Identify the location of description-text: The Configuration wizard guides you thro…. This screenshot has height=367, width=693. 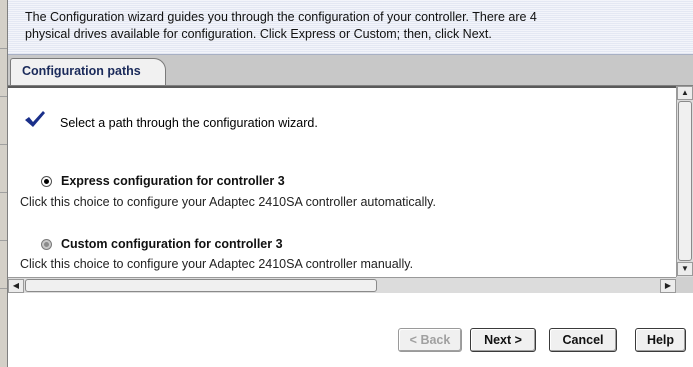
(350, 26).